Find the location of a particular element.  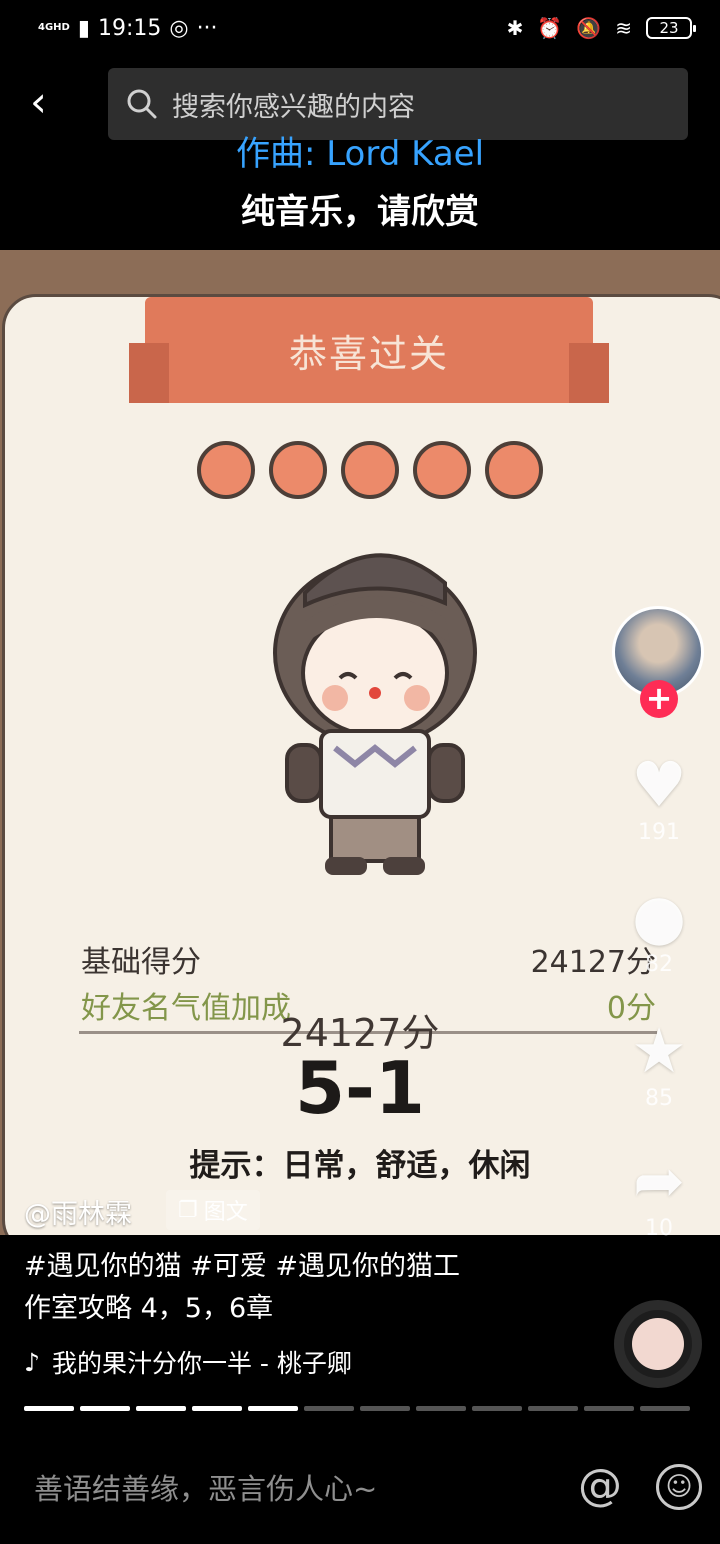

smile-icon: ☺ is located at coordinates (679, 1487).